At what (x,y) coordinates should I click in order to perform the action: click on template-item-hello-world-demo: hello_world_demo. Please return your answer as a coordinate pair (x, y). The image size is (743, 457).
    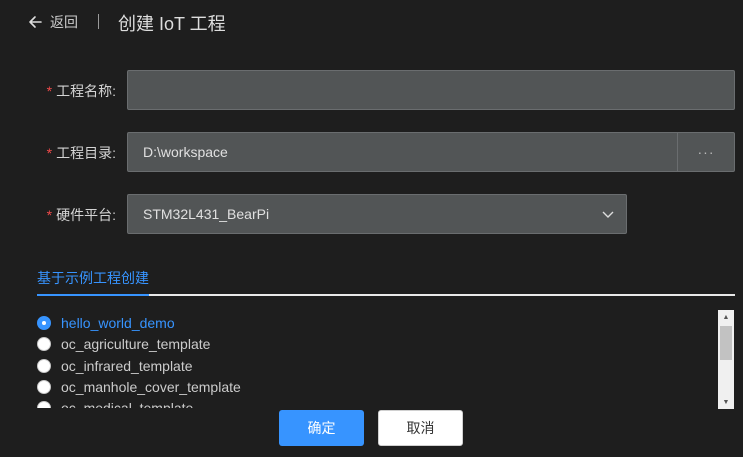
    Looking at the image, I should click on (106, 322).